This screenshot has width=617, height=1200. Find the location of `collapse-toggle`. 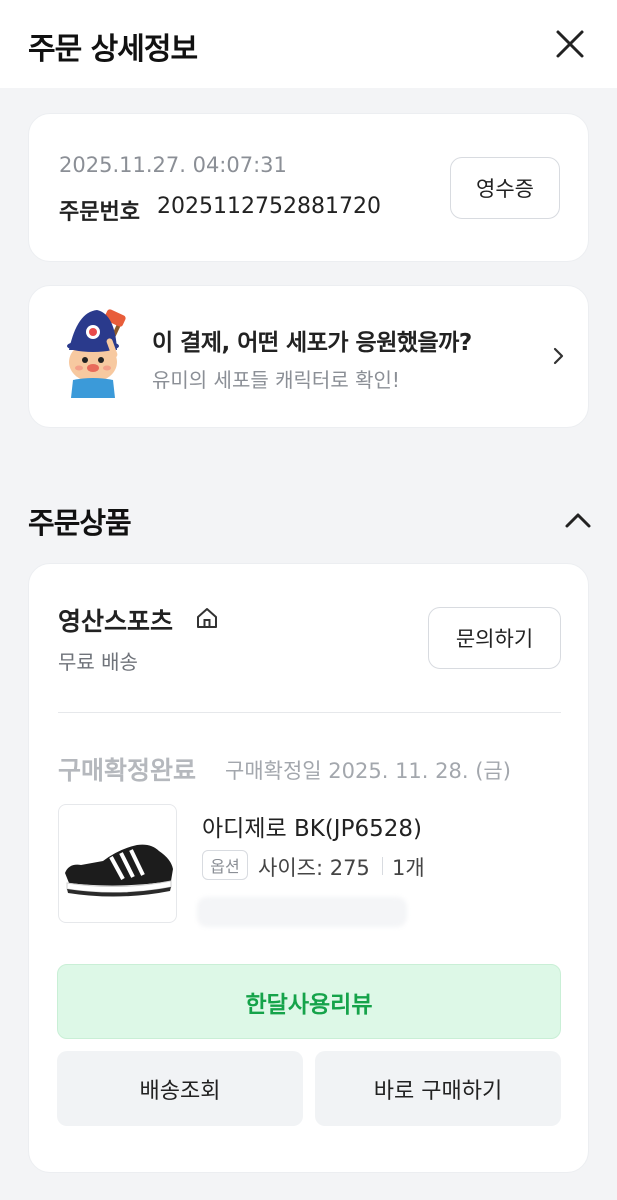

collapse-toggle is located at coordinates (578, 521).